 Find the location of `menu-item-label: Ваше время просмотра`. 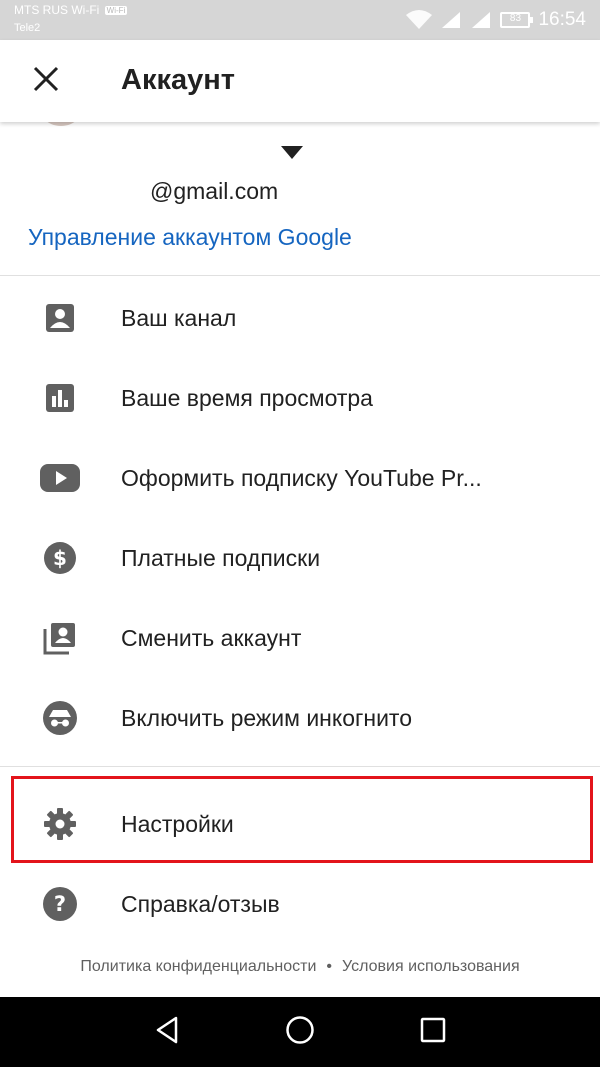

menu-item-label: Ваше время просмотра is located at coordinates (247, 397).